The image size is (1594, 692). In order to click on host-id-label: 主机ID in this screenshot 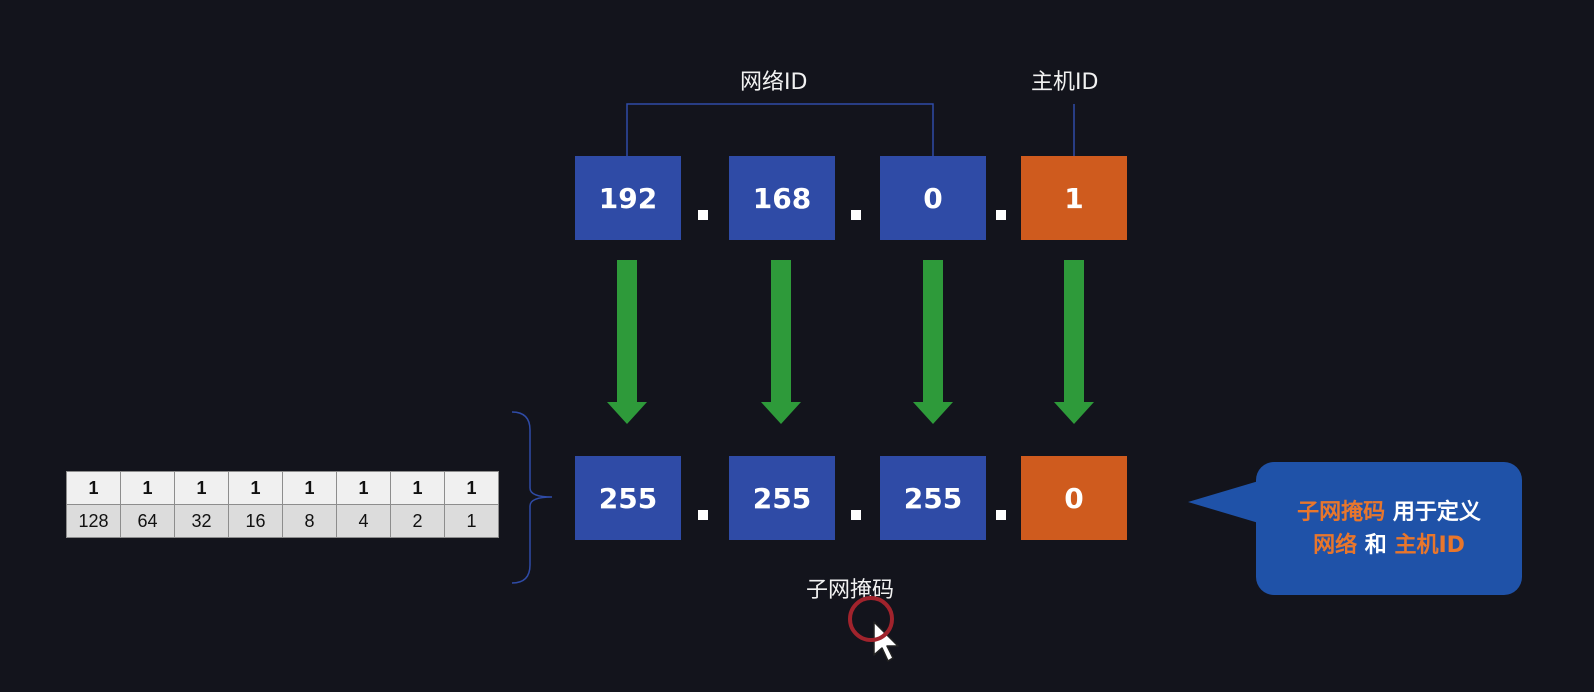, I will do `click(1065, 82)`.